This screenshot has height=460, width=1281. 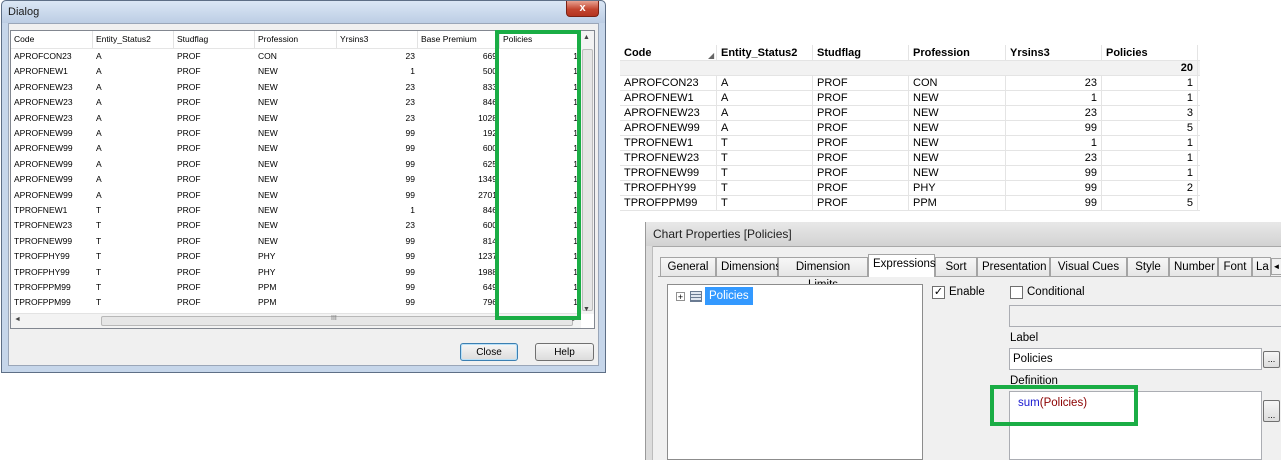 I want to click on grid-column-header: Code, so click(x=52, y=39).